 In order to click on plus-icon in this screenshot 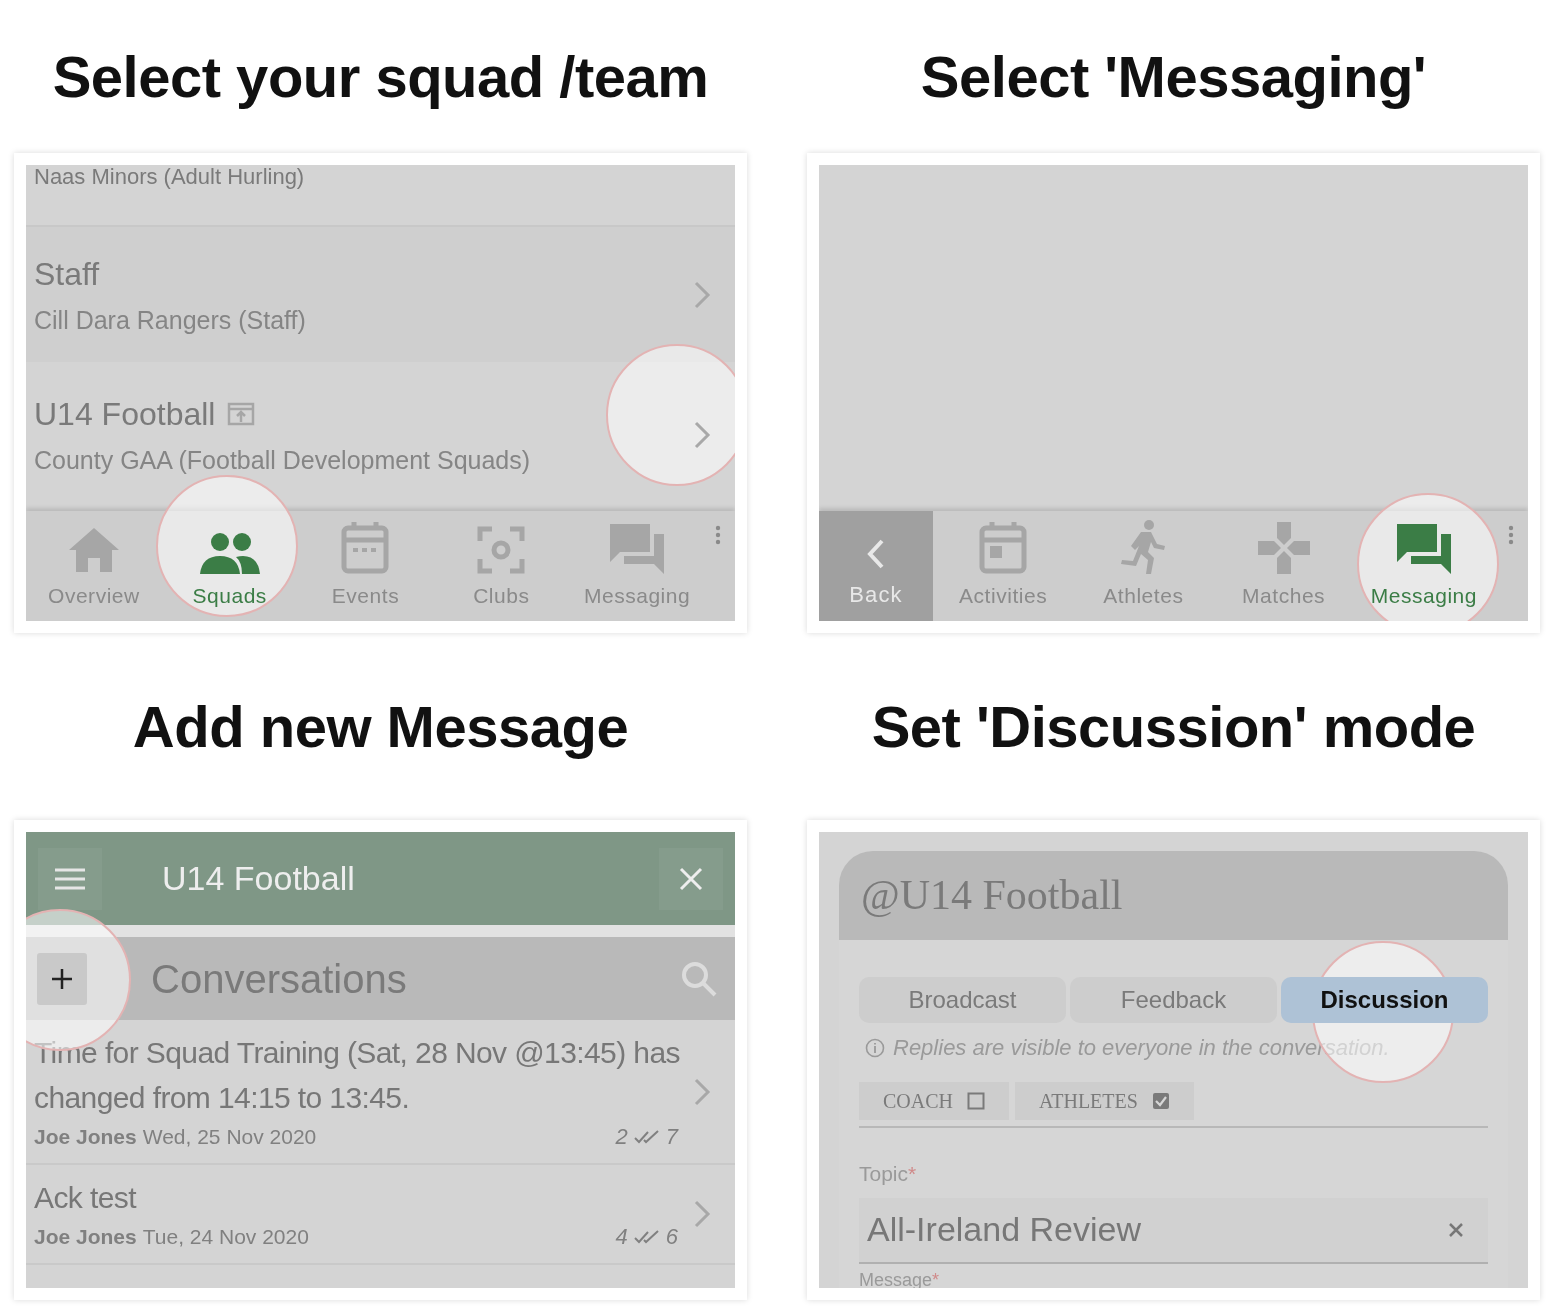, I will do `click(62, 978)`.